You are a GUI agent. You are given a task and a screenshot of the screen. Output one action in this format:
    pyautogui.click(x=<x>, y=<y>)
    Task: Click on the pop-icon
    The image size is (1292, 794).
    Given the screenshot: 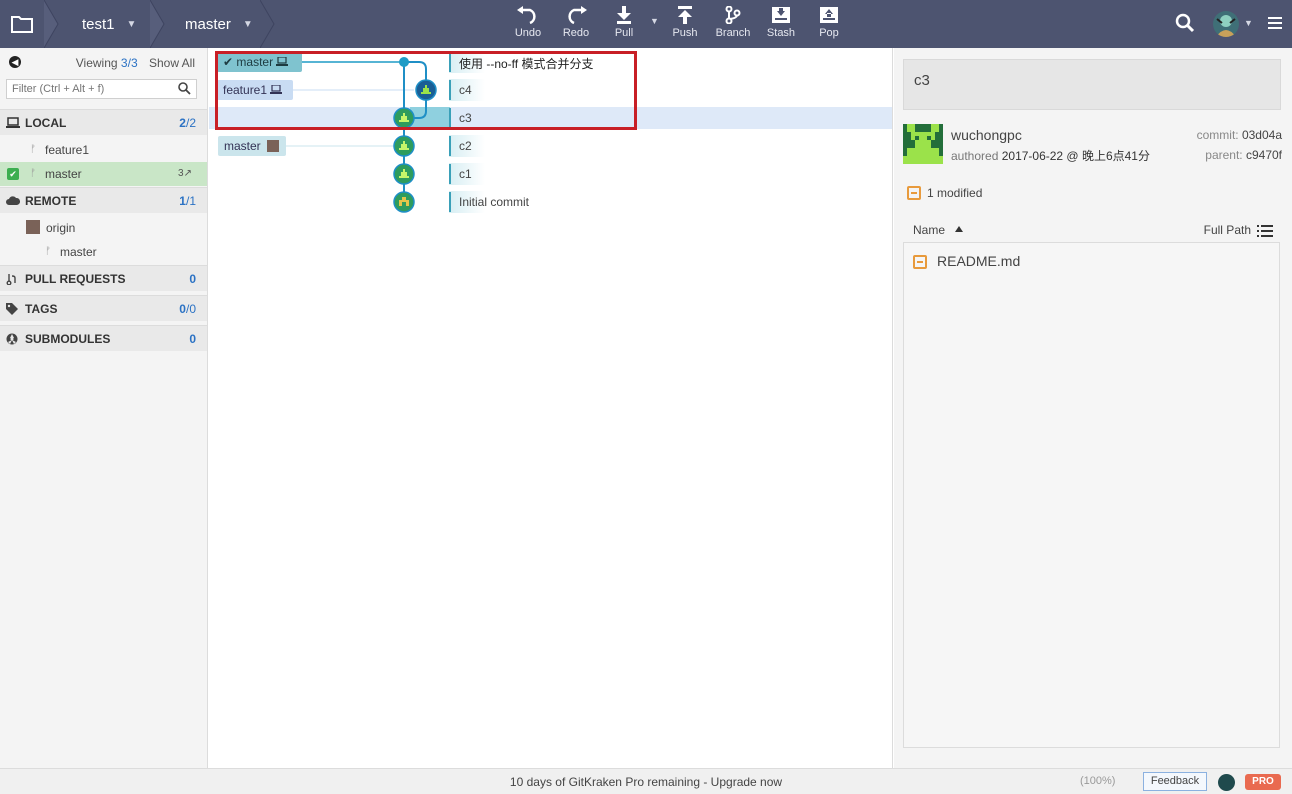 What is the action you would take?
    pyautogui.click(x=829, y=15)
    